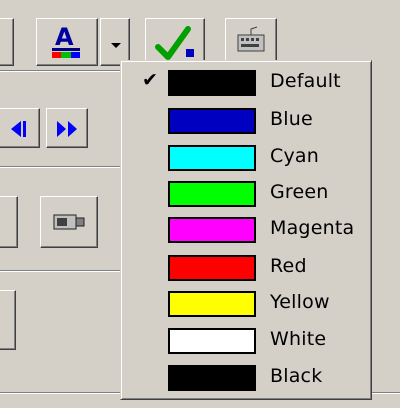 The width and height of the screenshot is (400, 408). I want to click on color-menu-item-white: White, so click(246, 341).